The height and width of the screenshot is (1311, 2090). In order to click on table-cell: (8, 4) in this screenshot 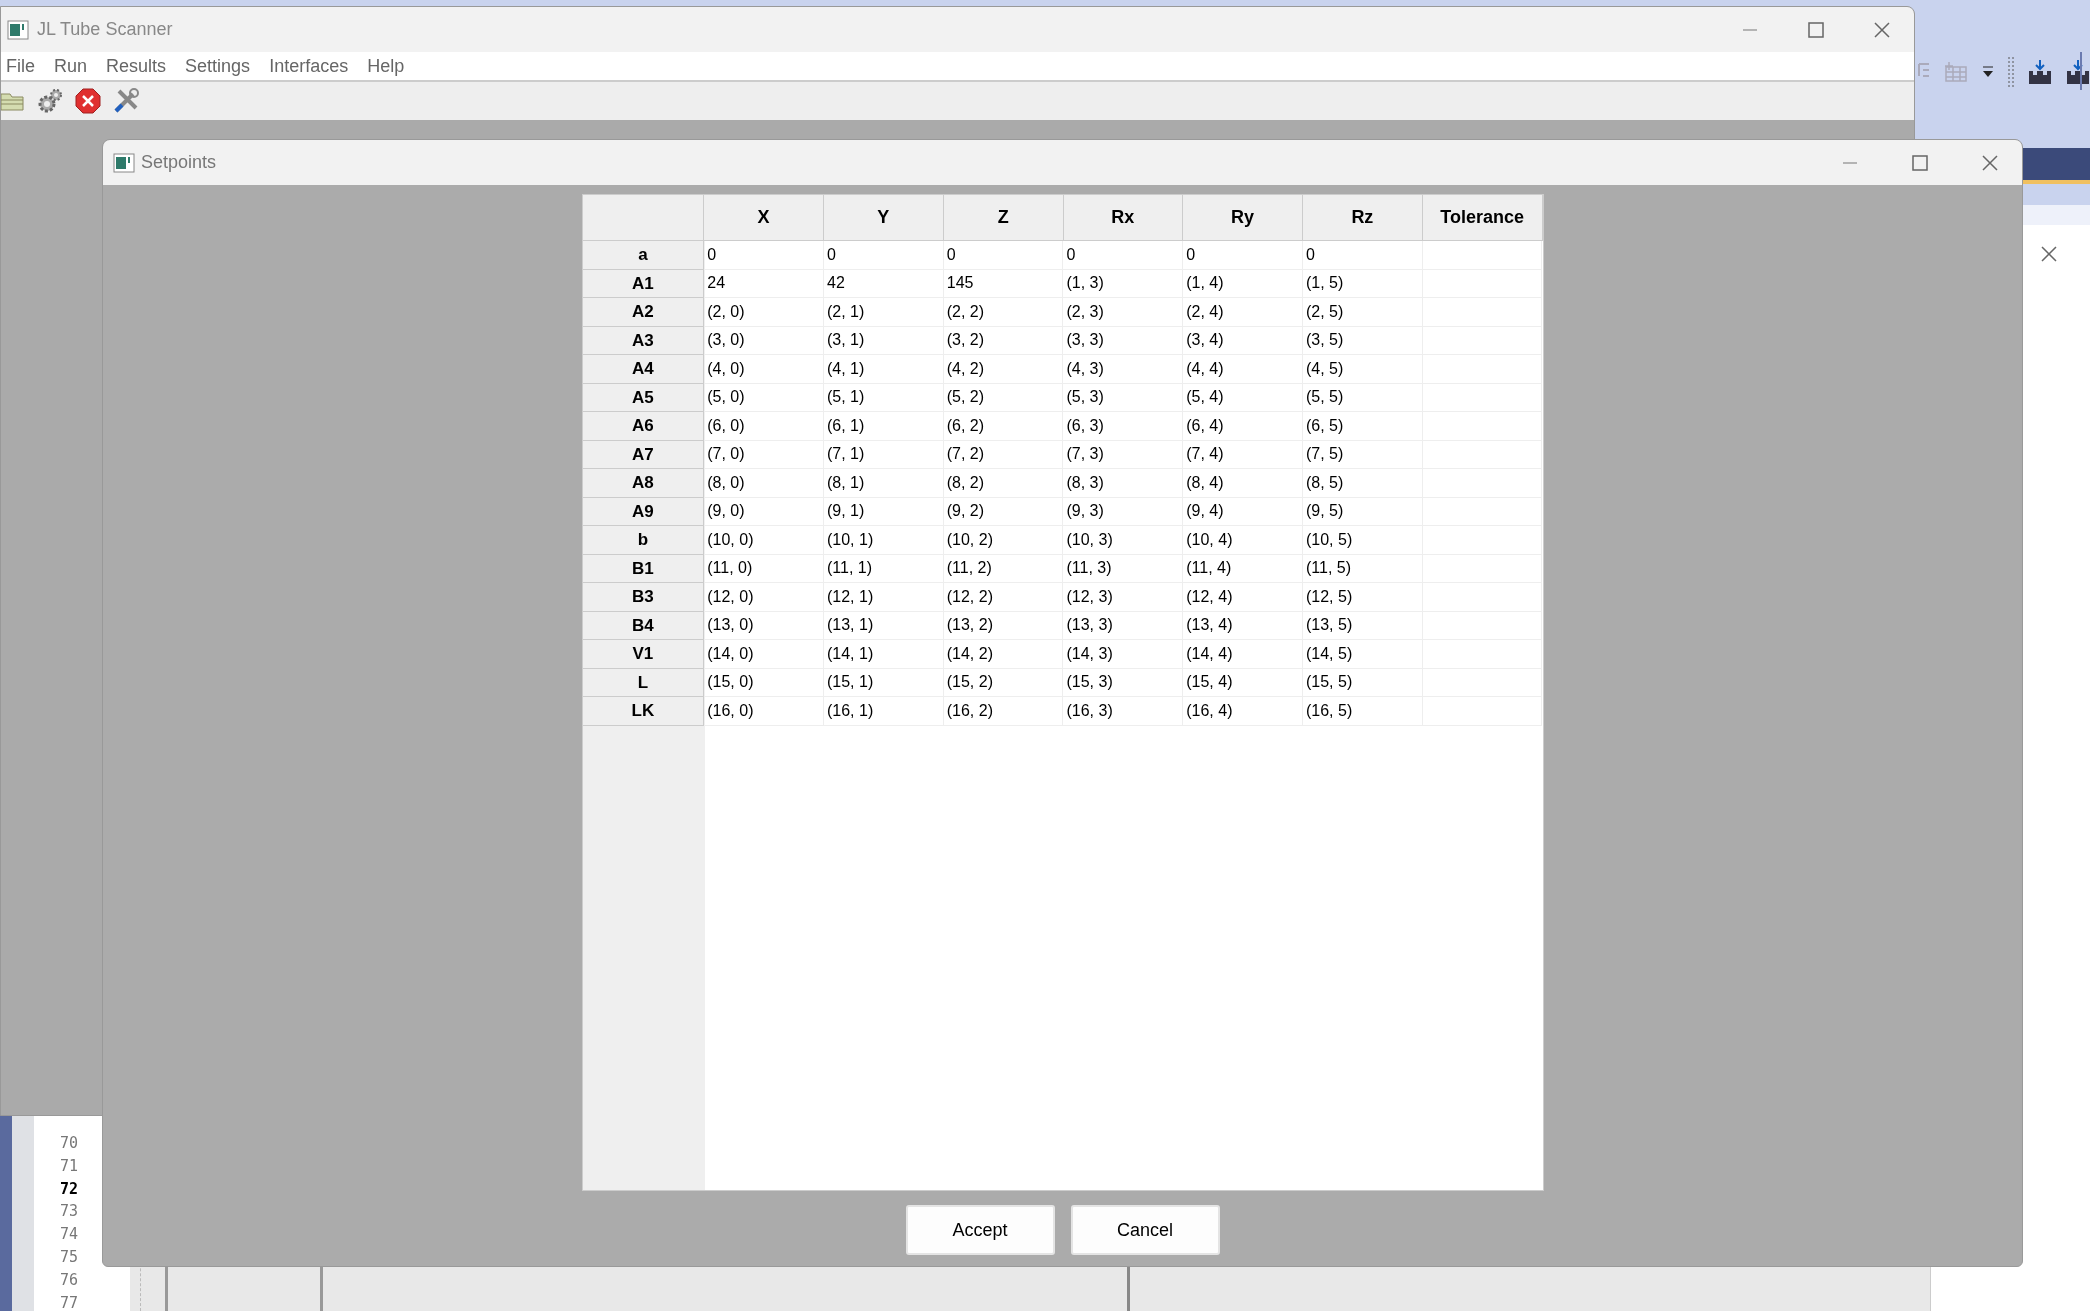, I will do `click(1243, 483)`.